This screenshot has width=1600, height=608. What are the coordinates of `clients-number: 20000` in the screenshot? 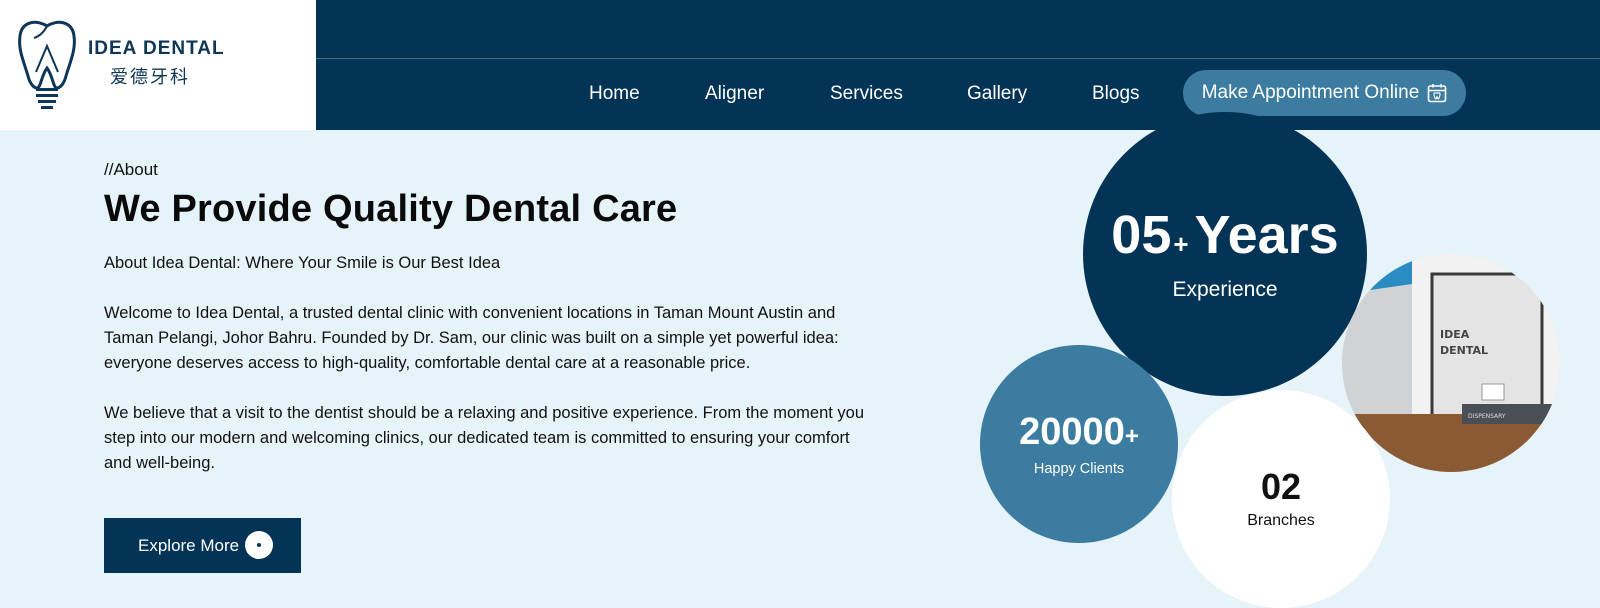 It's located at (1072, 431).